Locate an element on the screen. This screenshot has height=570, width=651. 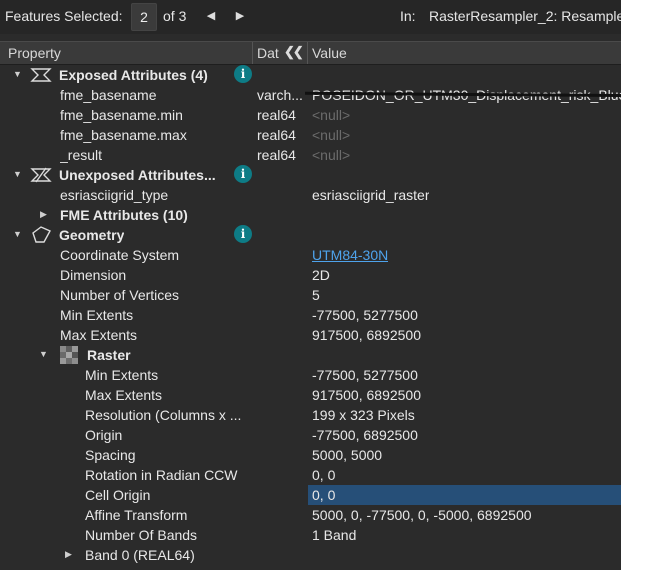
tree-row-fme-attributes: ▶ FME Attributes (10) is located at coordinates (310, 215).